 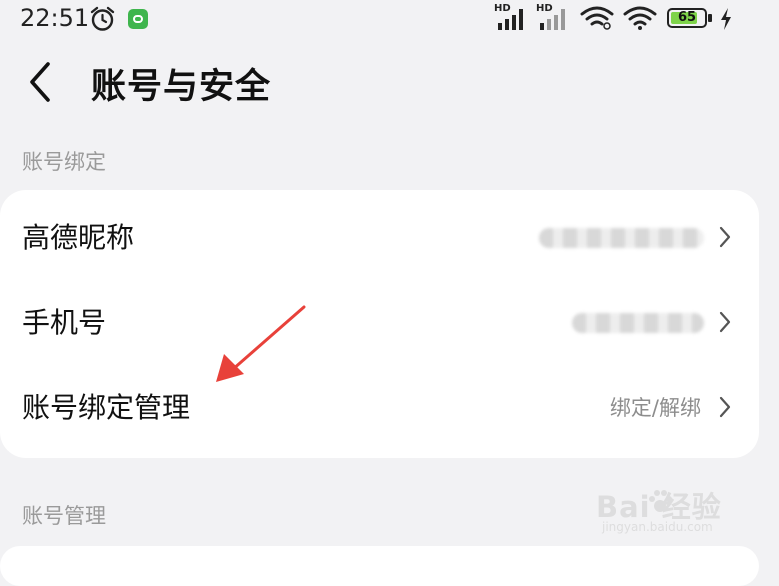 I want to click on charging-bolt-icon, so click(x=726, y=19).